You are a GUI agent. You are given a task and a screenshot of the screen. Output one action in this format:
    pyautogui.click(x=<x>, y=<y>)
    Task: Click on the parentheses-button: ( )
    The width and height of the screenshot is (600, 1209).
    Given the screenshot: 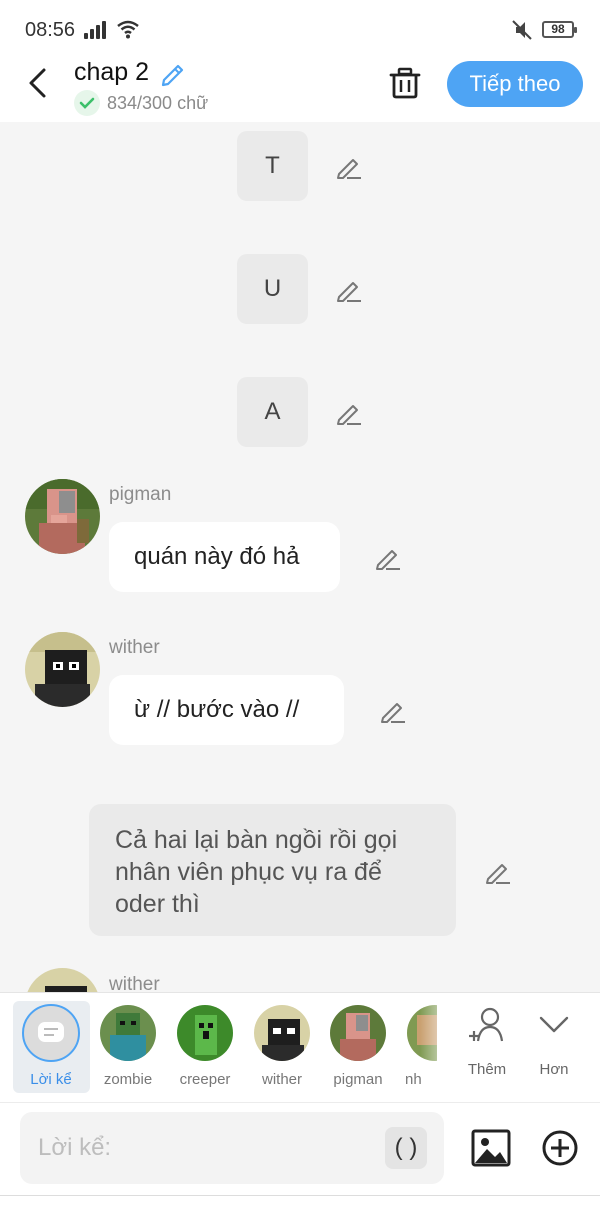 What is the action you would take?
    pyautogui.click(x=406, y=1148)
    